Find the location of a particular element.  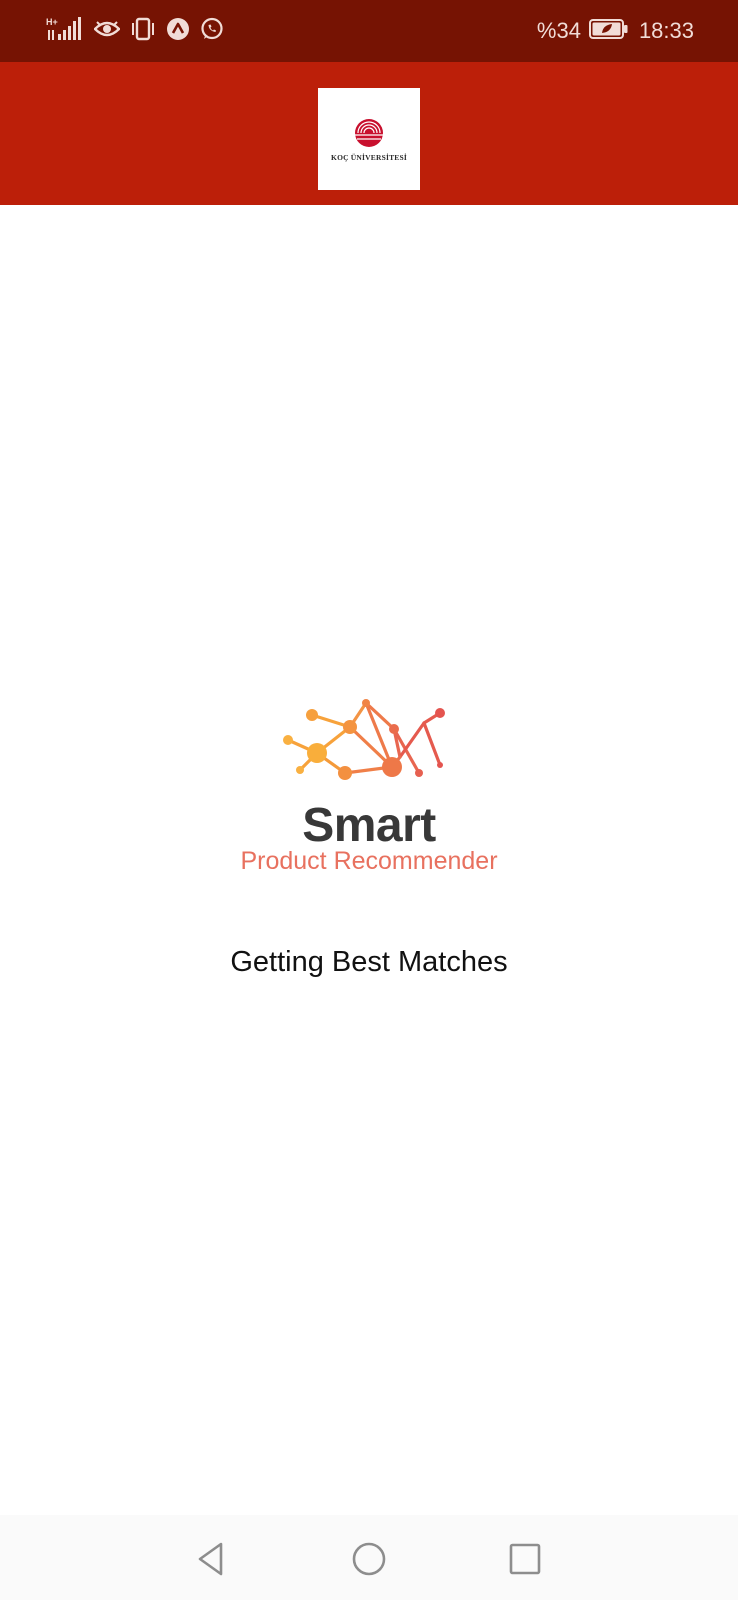

back-icon is located at coordinates (210, 1559).